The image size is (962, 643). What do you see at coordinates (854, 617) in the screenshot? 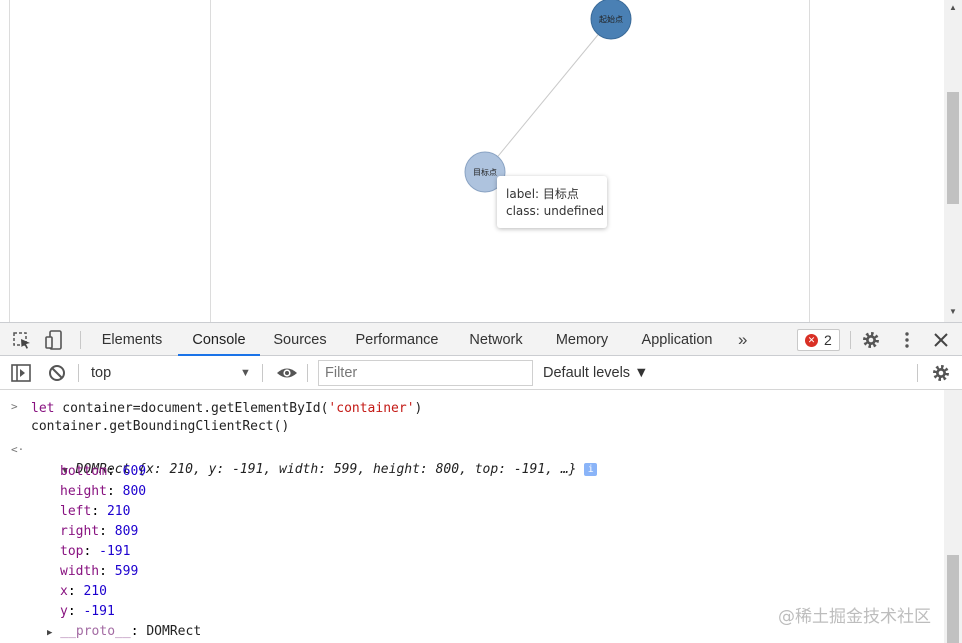
I see `watermark: @稀土掘金技术社区` at bounding box center [854, 617].